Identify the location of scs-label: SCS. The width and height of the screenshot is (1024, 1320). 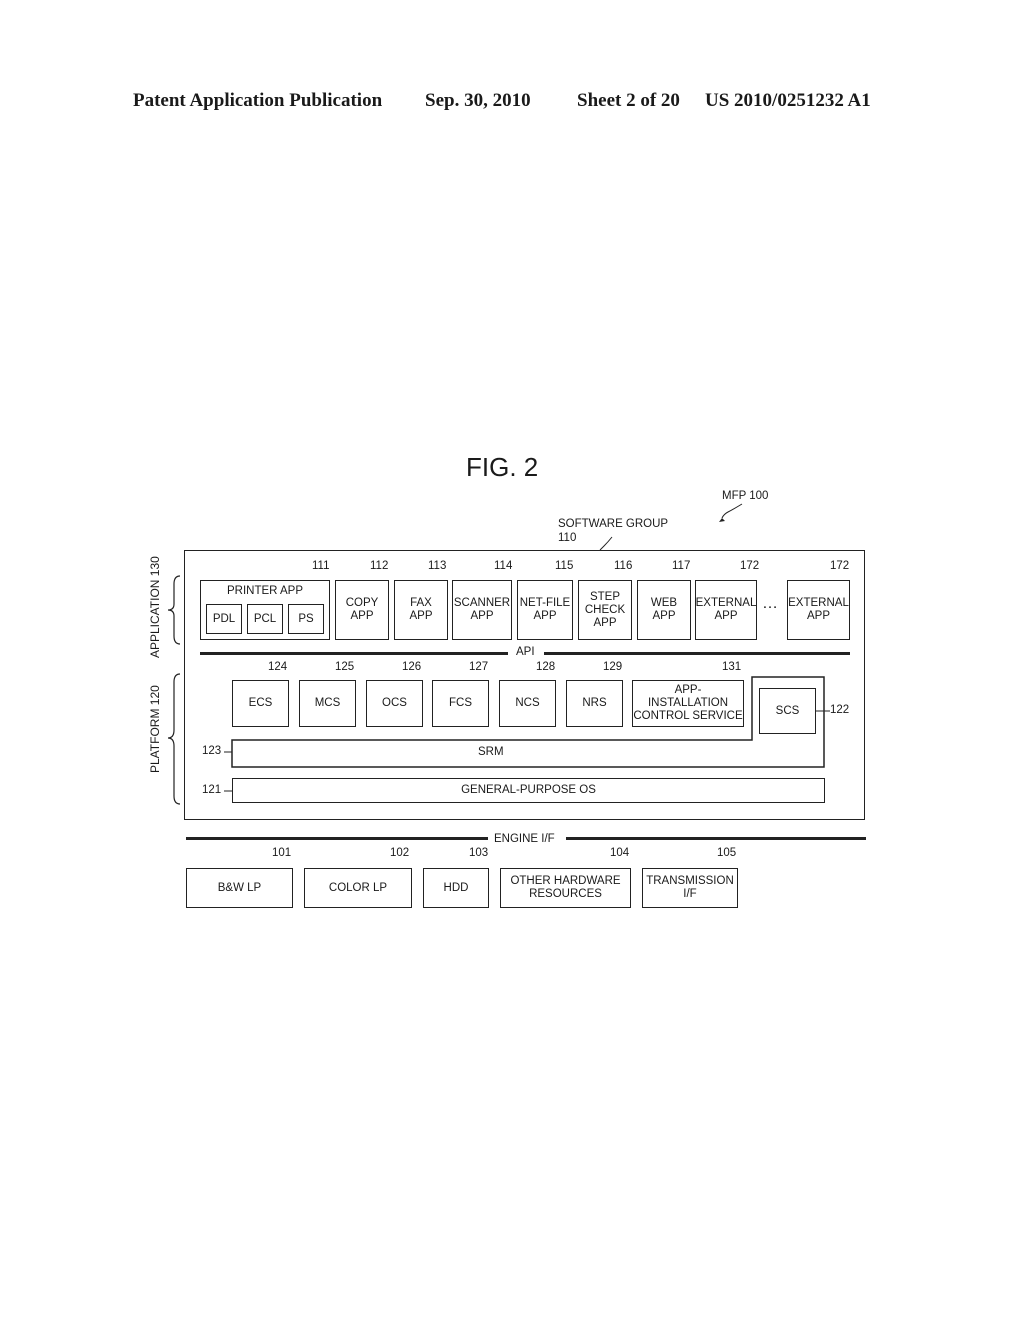
(787, 710).